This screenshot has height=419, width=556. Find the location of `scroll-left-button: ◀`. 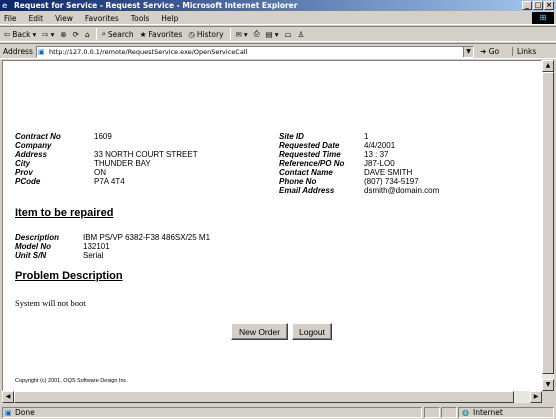

scroll-left-button: ◀ is located at coordinates (8, 397).